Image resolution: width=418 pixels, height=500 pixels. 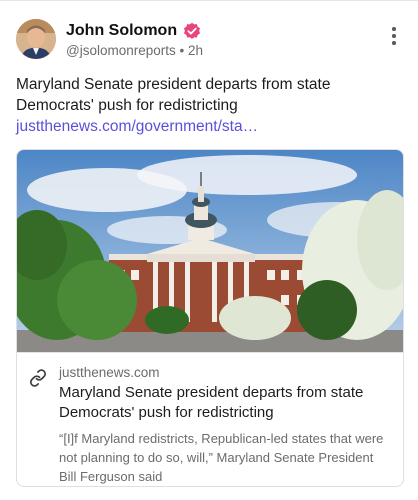 What do you see at coordinates (109, 372) in the screenshot?
I see `link-domain: justthenews.com` at bounding box center [109, 372].